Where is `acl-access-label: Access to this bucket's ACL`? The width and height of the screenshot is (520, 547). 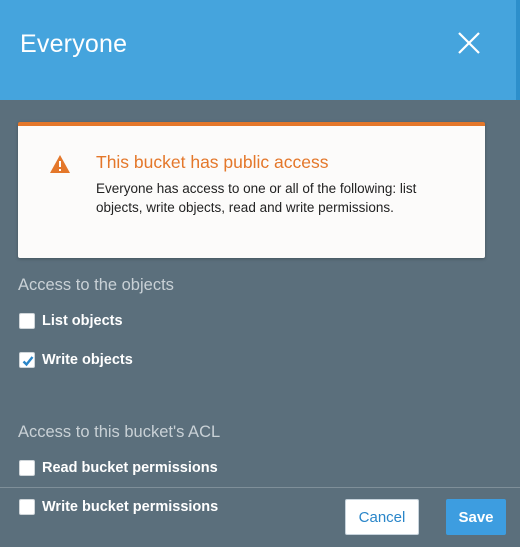 acl-access-label: Access to this bucket's ACL is located at coordinates (119, 432).